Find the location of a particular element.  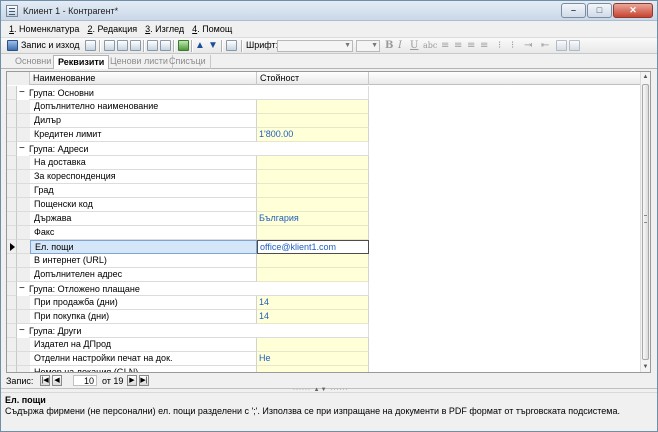

menu-help: 4. Помощ is located at coordinates (212, 29).